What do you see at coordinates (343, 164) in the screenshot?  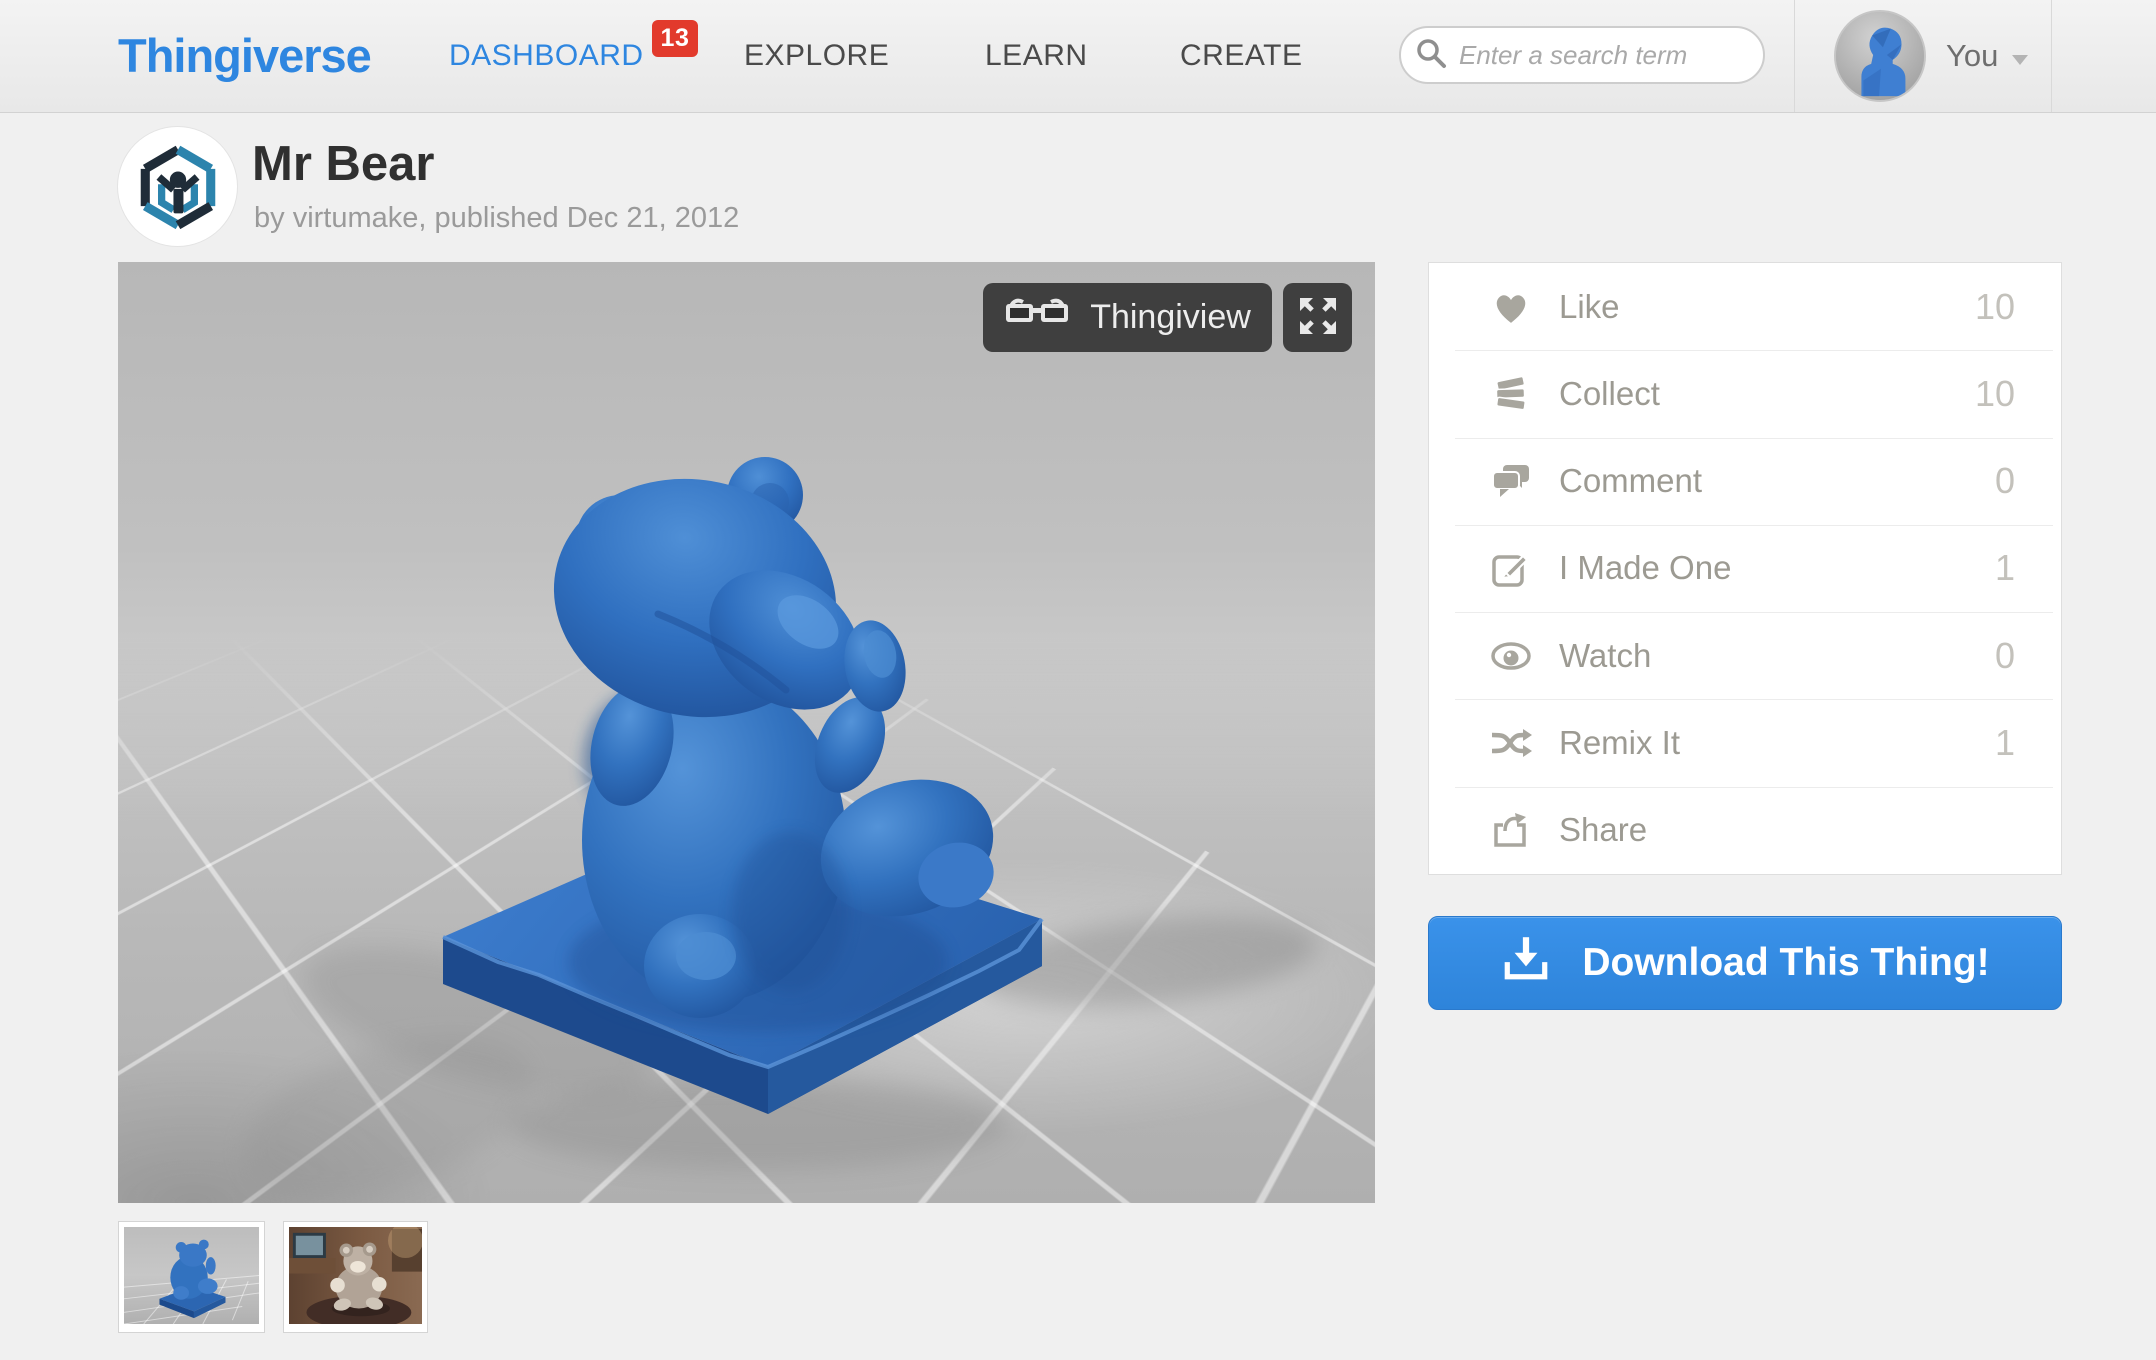 I see `page-title: Mr Bear` at bounding box center [343, 164].